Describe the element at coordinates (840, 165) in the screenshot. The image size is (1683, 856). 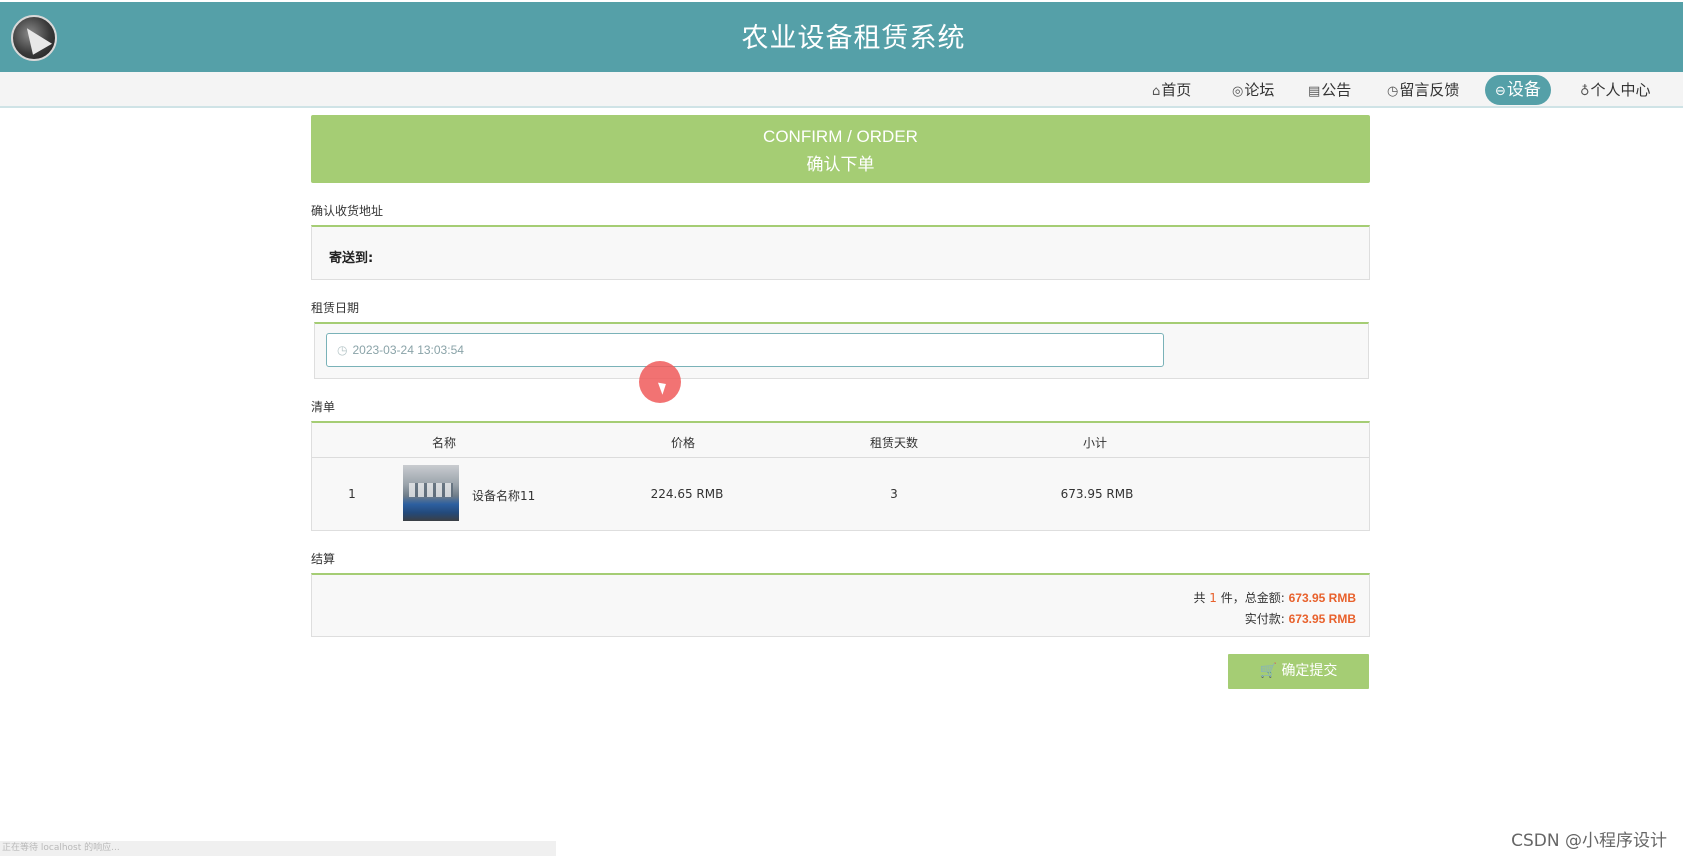
I see `banner-title-zh: 确认下单` at that location.